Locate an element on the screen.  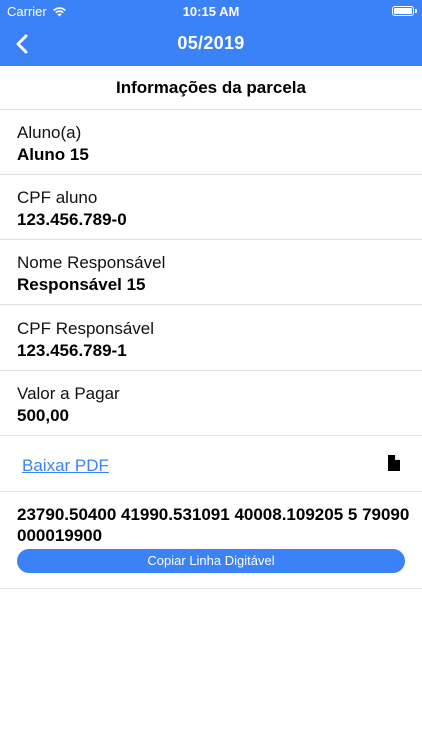
page-title: 05/2019 is located at coordinates (211, 43).